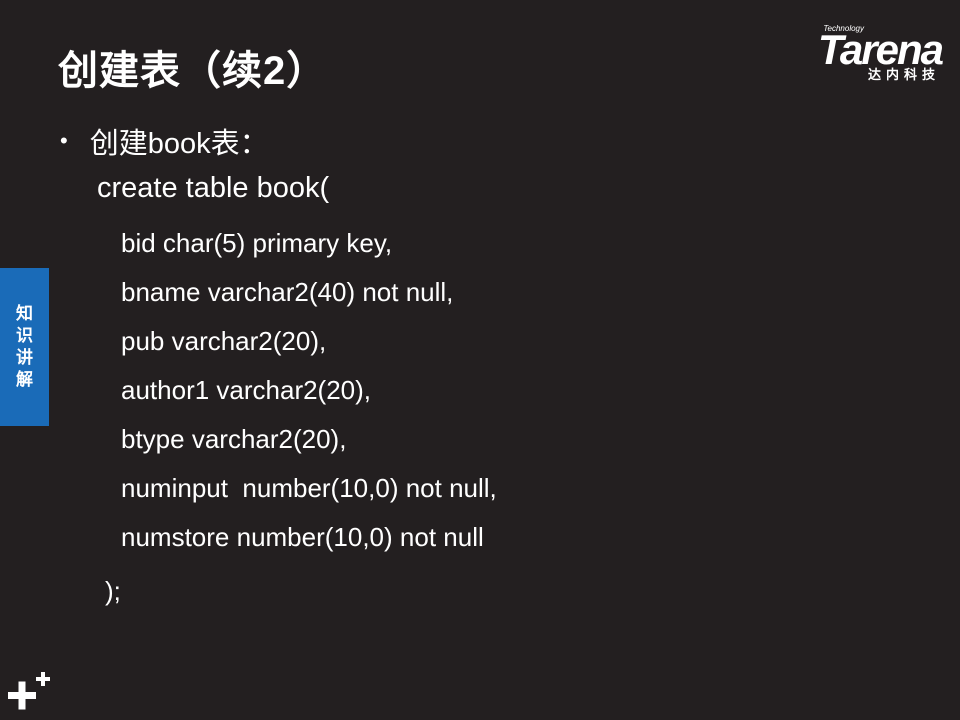 The image size is (960, 720). Describe the element at coordinates (224, 341) in the screenshot. I see `code-line: pub varchar2(20),` at that location.